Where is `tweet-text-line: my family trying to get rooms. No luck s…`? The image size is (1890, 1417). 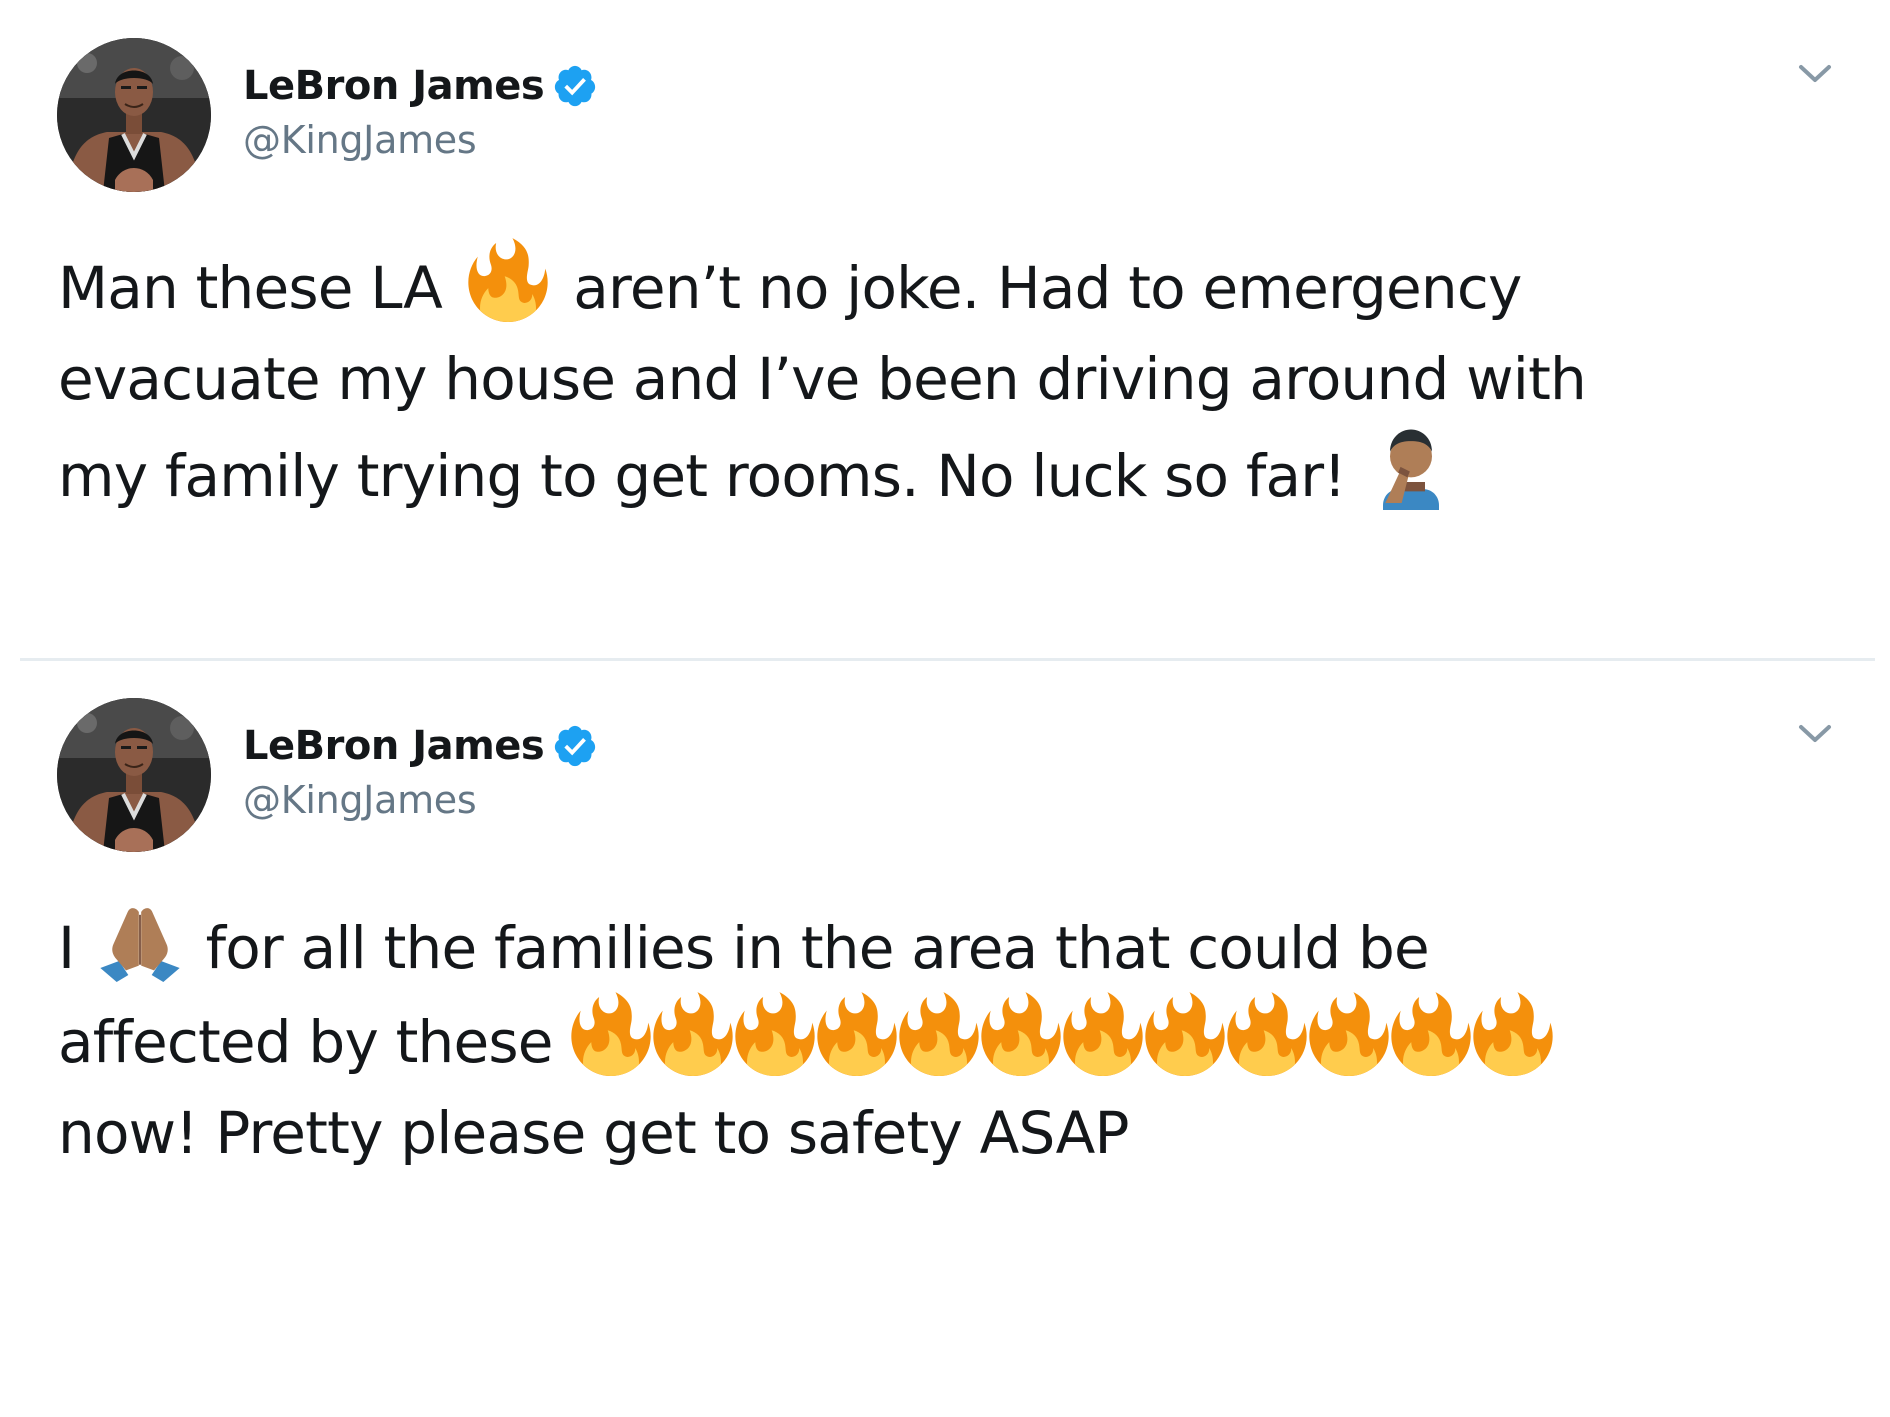
tweet-text-line: my family trying to get rooms. No luck s… is located at coordinates (953, 473).